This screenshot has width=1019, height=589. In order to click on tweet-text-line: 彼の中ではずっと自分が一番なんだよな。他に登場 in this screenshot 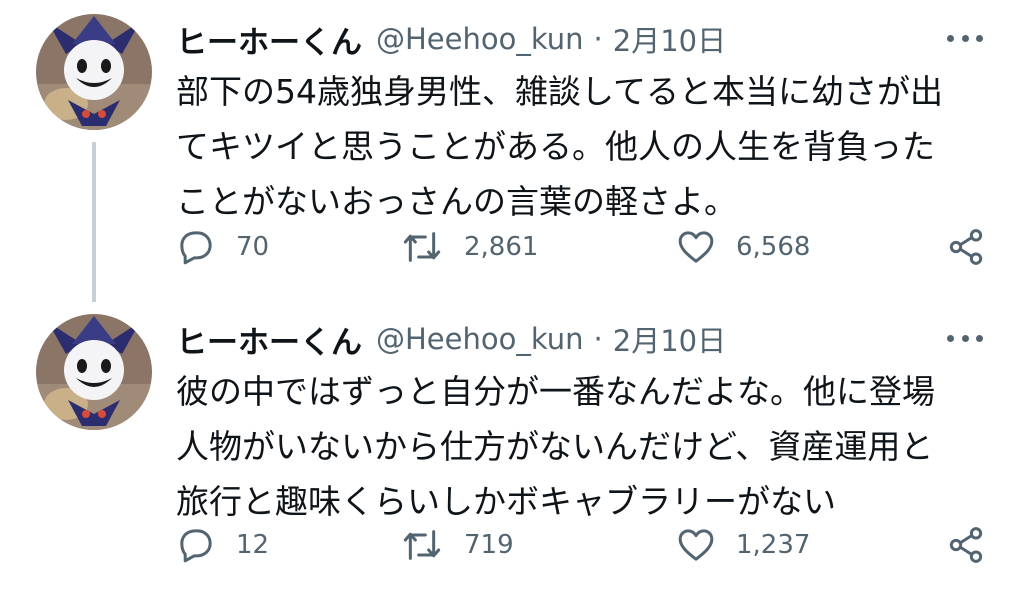, I will do `click(555, 391)`.